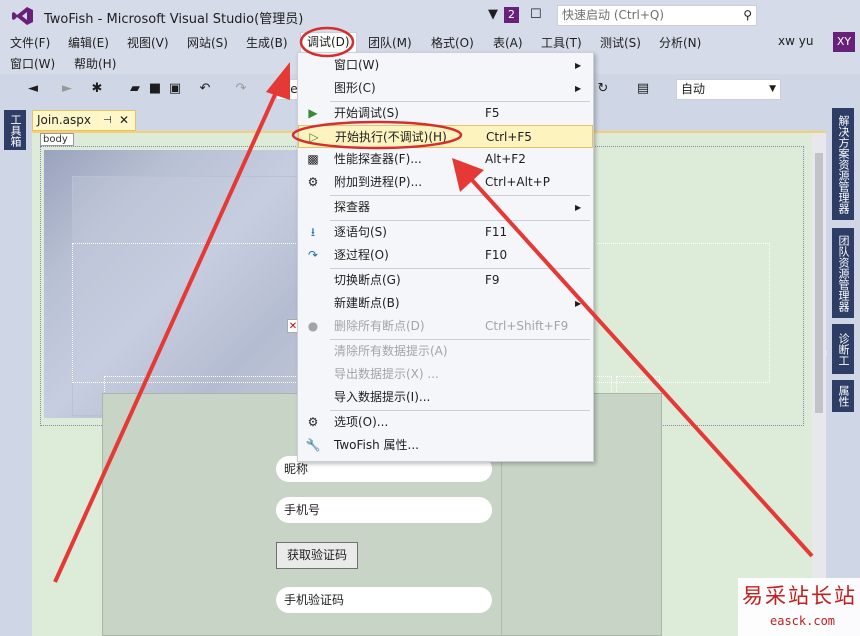 The width and height of the screenshot is (860, 636). I want to click on debug-menu-highlight-circle, so click(327, 42).